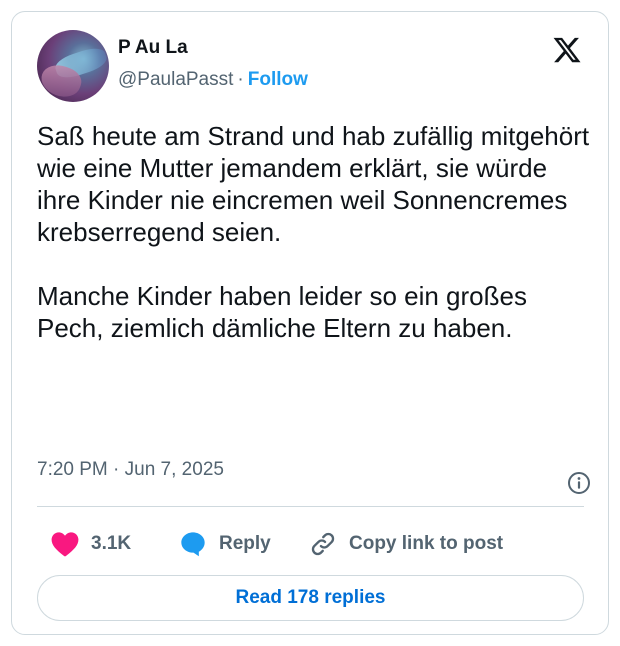 This screenshot has height=646, width=620. I want to click on author-display-name: P Au La, so click(153, 48).